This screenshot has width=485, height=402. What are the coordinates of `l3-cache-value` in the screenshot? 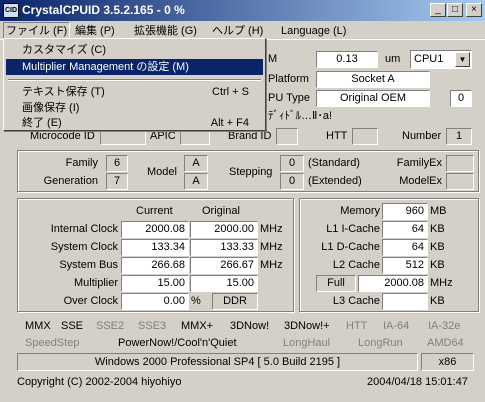 It's located at (405, 301).